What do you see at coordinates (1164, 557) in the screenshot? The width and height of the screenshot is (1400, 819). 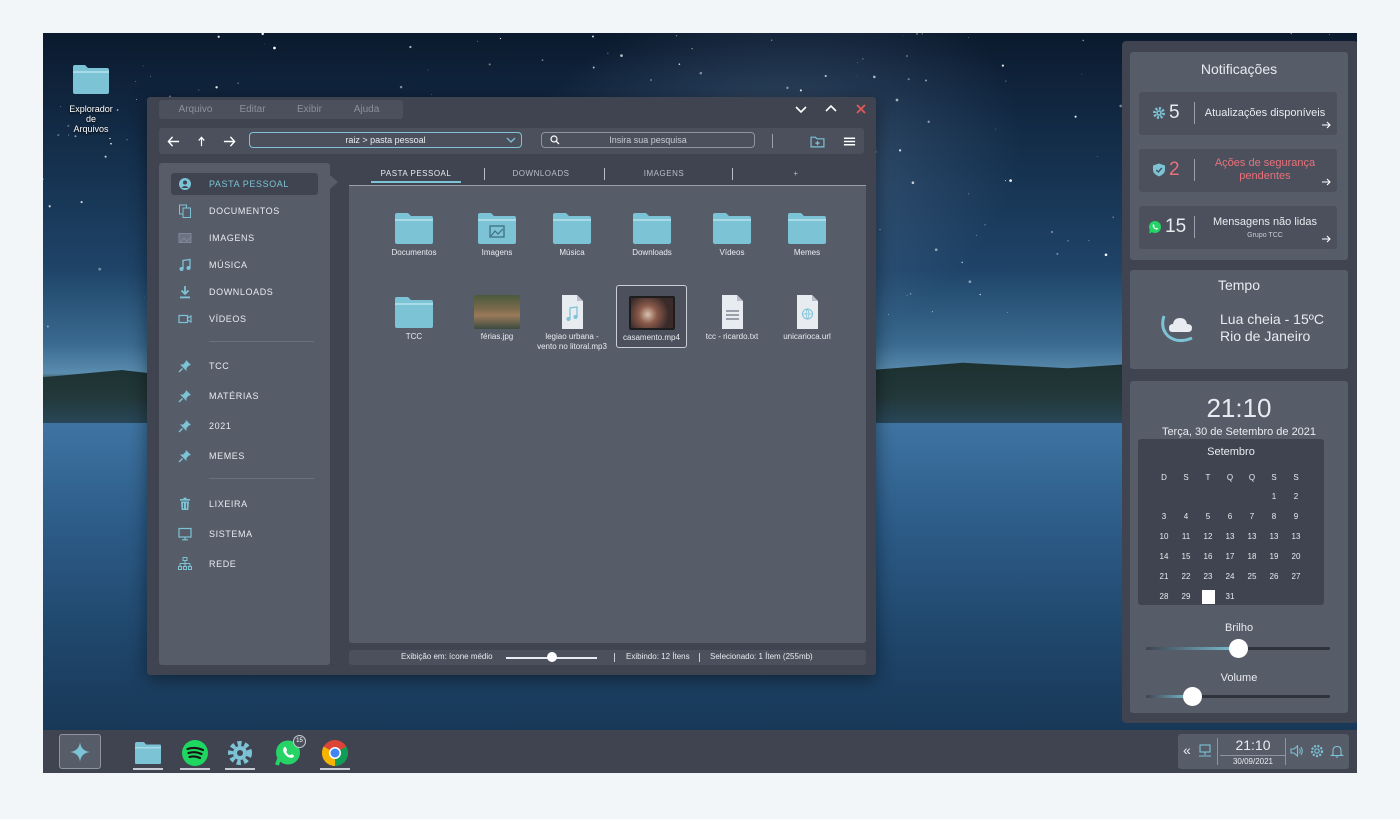 I see `calendar-day: 14` at bounding box center [1164, 557].